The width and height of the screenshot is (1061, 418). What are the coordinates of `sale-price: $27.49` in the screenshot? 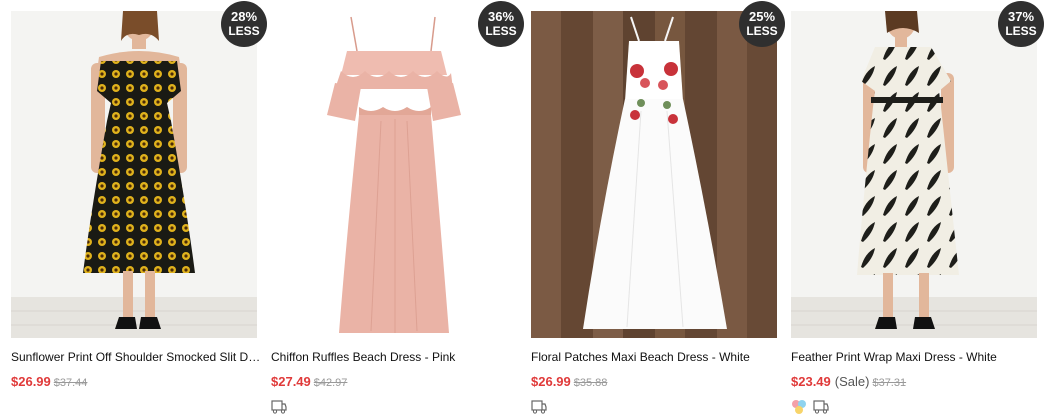 It's located at (291, 381).